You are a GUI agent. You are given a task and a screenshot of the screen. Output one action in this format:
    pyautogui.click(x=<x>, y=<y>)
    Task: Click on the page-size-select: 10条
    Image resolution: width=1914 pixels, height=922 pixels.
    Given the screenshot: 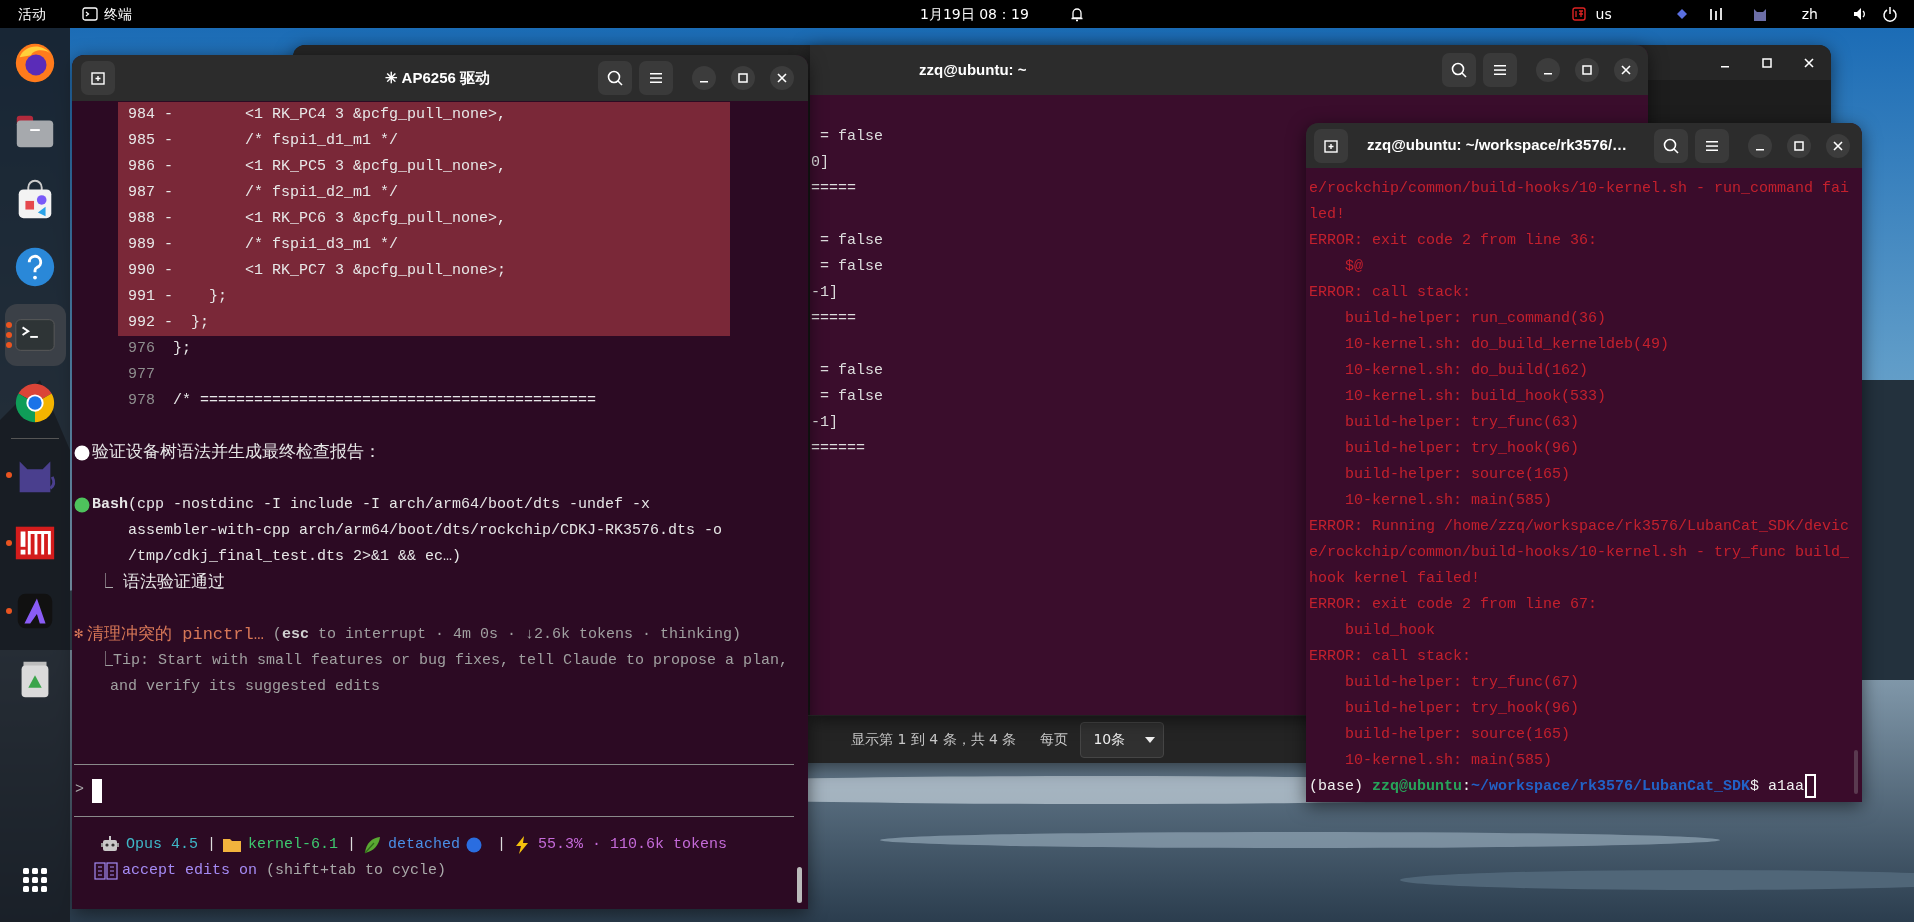 What is the action you would take?
    pyautogui.click(x=1122, y=739)
    